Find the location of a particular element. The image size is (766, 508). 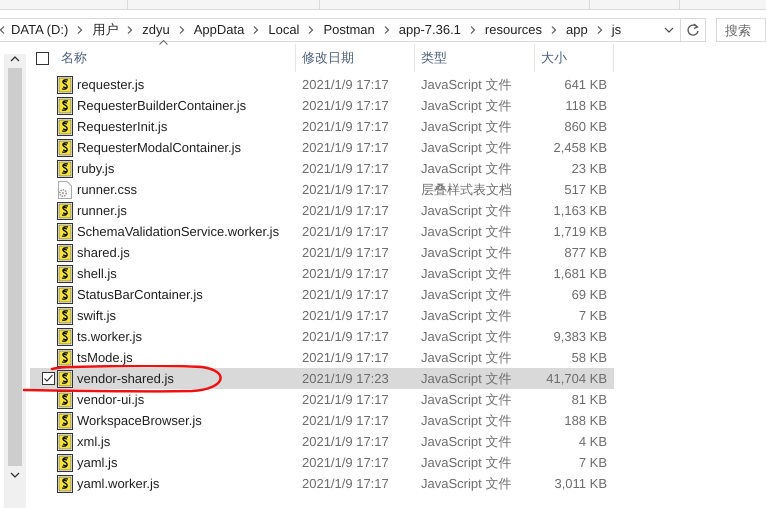

file-size: 4 KB is located at coordinates (593, 441).